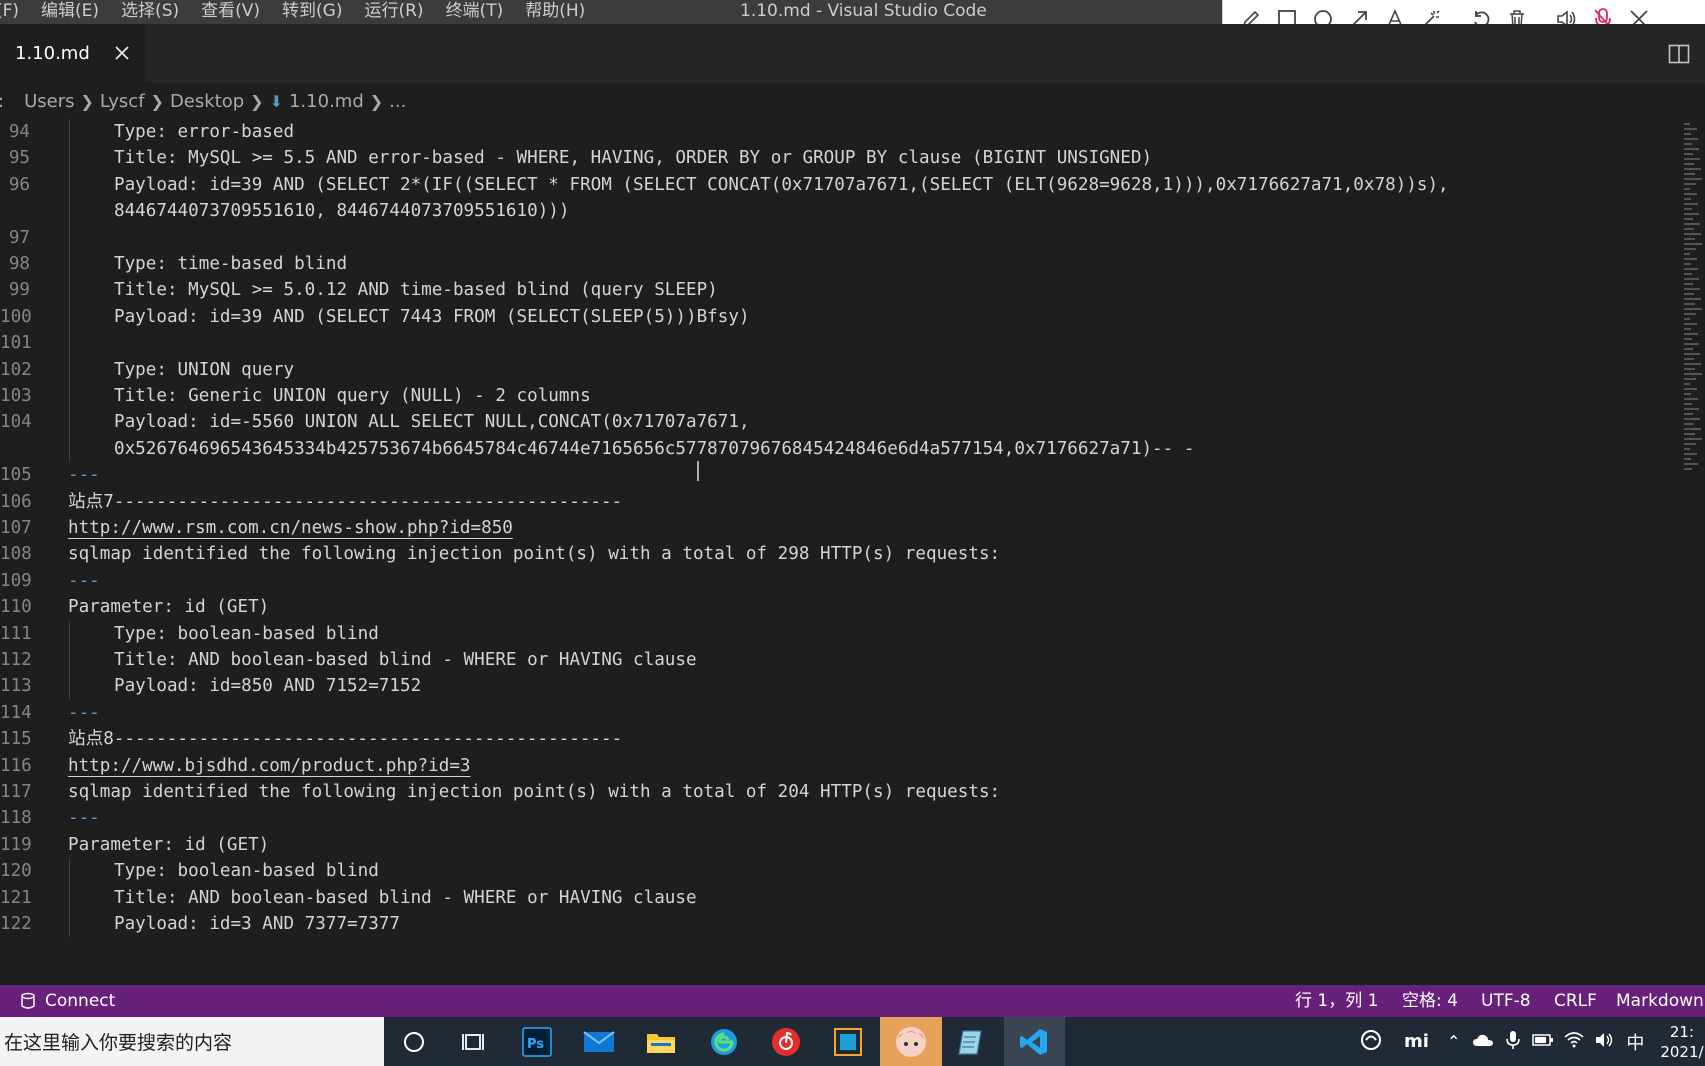 This screenshot has height=1066, width=1705. I want to click on menu-item: 查看(V), so click(230, 12).